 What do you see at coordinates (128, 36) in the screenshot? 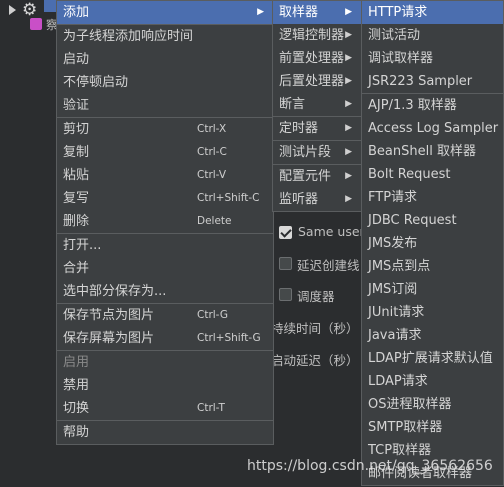
I see `context-menu-item-label: 为子线程添加响应时间` at bounding box center [128, 36].